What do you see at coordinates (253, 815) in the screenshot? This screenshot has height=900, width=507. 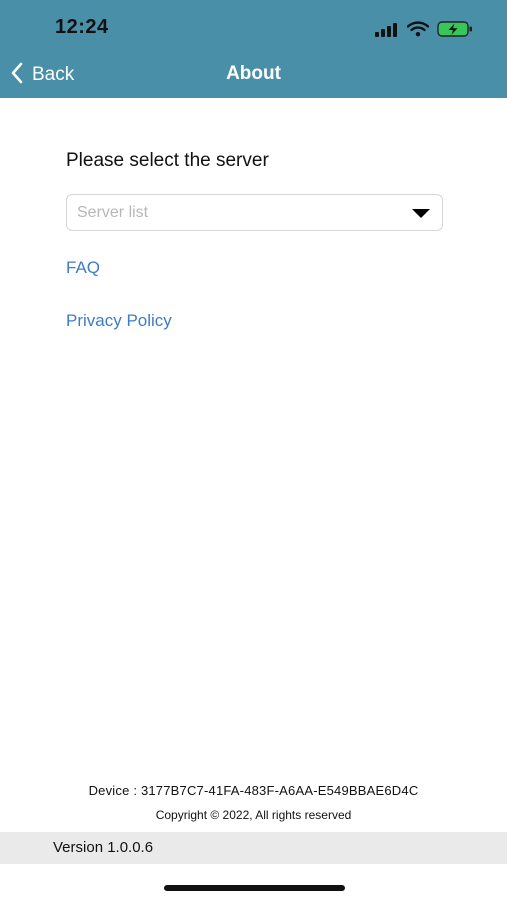 I see `copyright-text: Copyright © 2022, All rights reserved` at bounding box center [253, 815].